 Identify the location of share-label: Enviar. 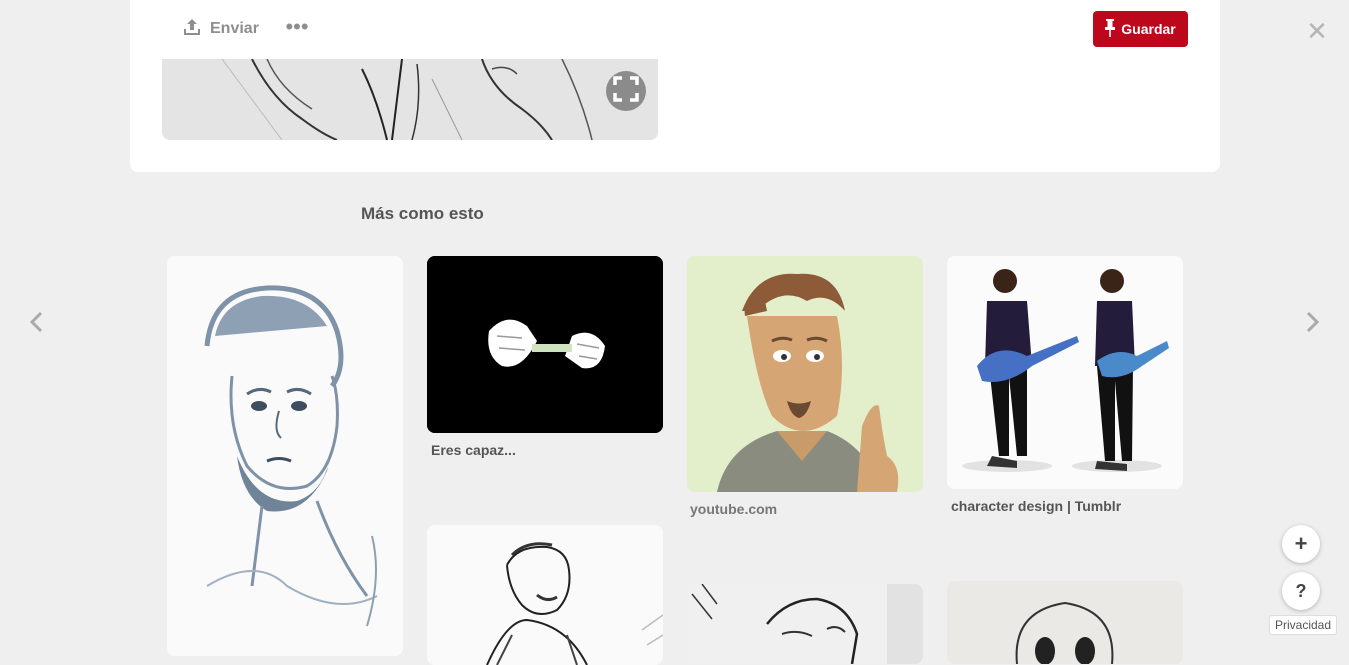
(234, 28).